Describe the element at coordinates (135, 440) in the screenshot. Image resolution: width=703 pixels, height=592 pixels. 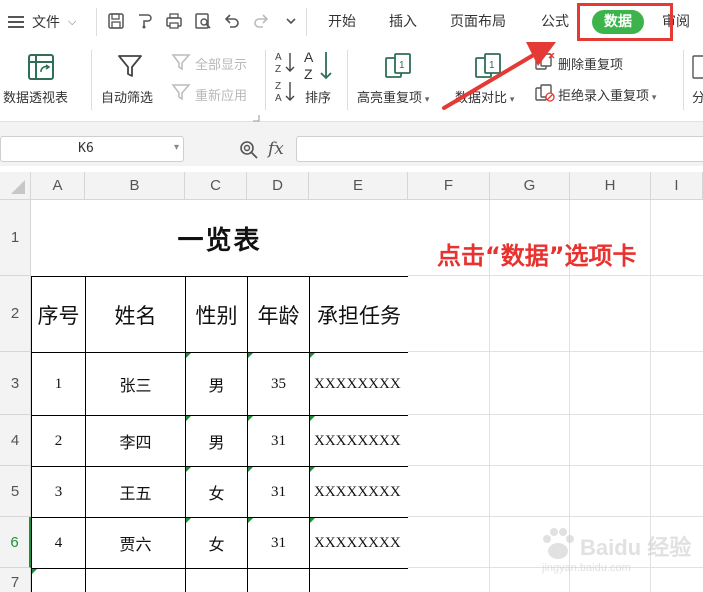
I see `table-cell: 李四` at that location.